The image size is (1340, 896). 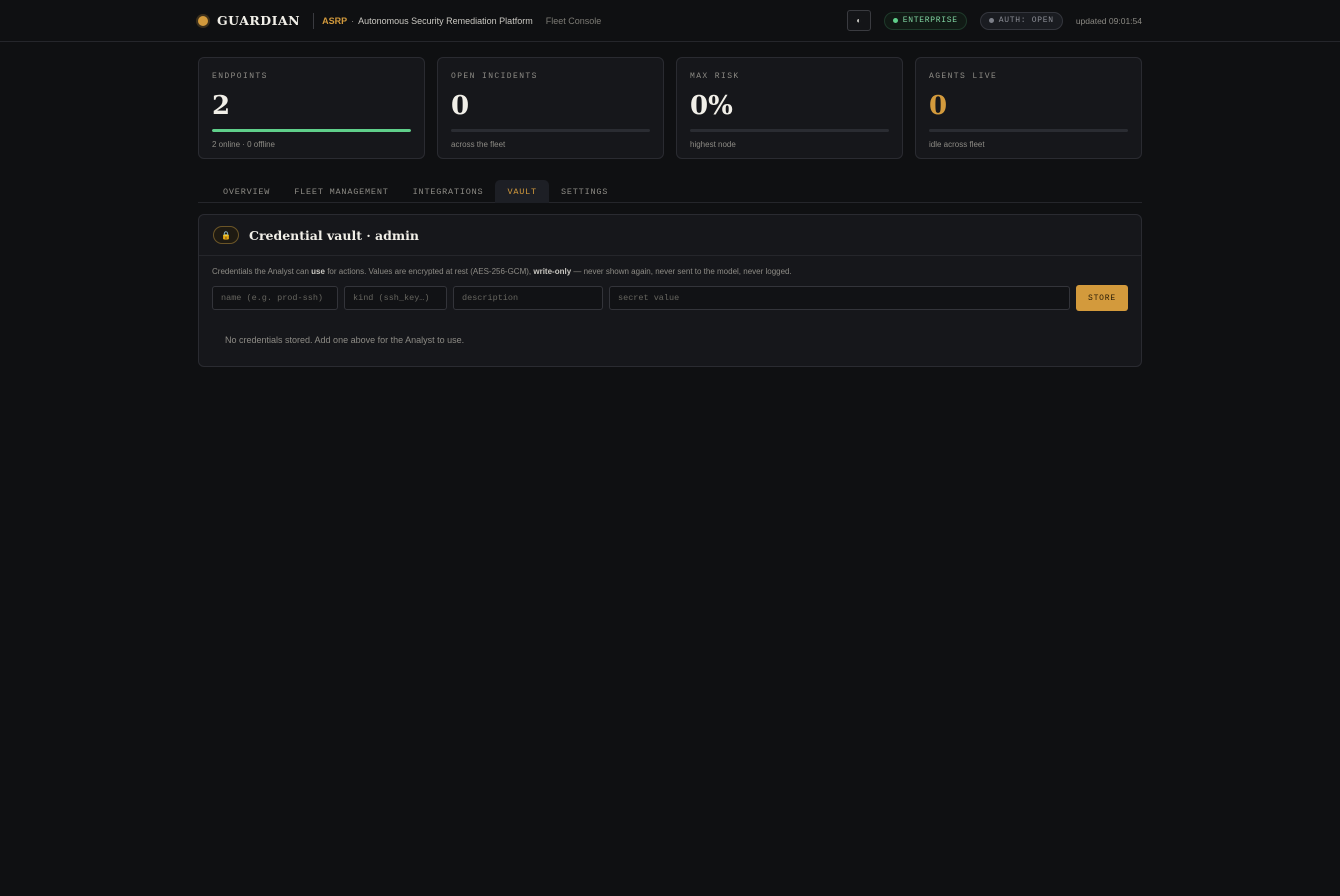 What do you see at coordinates (334, 235) in the screenshot?
I see `panel-title: Credential vault · admin` at bounding box center [334, 235].